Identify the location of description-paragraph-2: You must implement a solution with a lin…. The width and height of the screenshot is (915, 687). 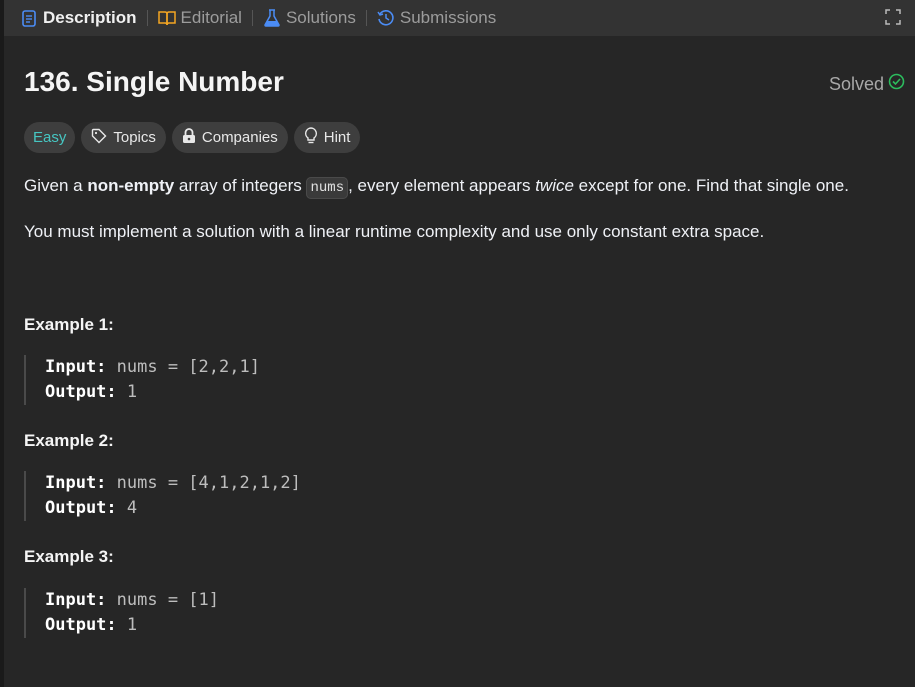
(394, 231).